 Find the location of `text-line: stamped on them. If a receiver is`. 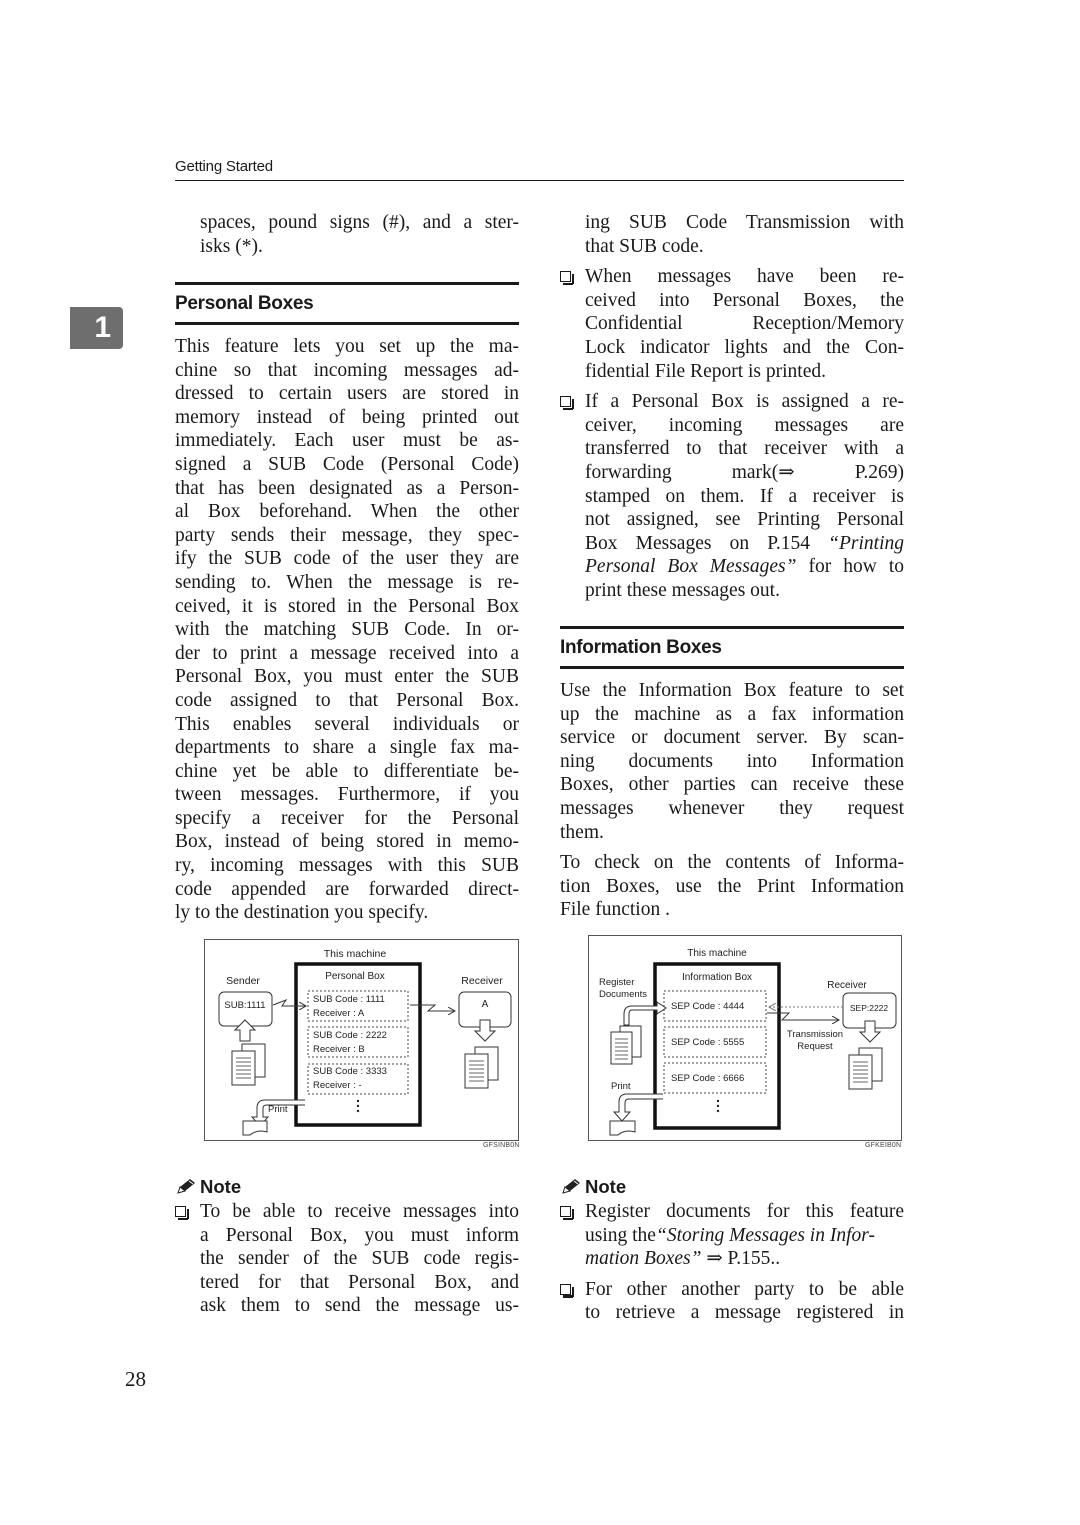

text-line: stamped on them. If a receiver is is located at coordinates (744, 496).